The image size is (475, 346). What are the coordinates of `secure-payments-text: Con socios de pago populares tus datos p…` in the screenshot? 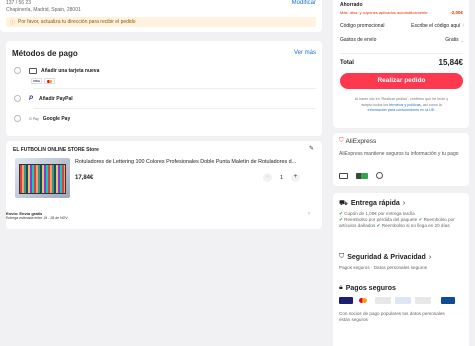 It's located at (392, 317).